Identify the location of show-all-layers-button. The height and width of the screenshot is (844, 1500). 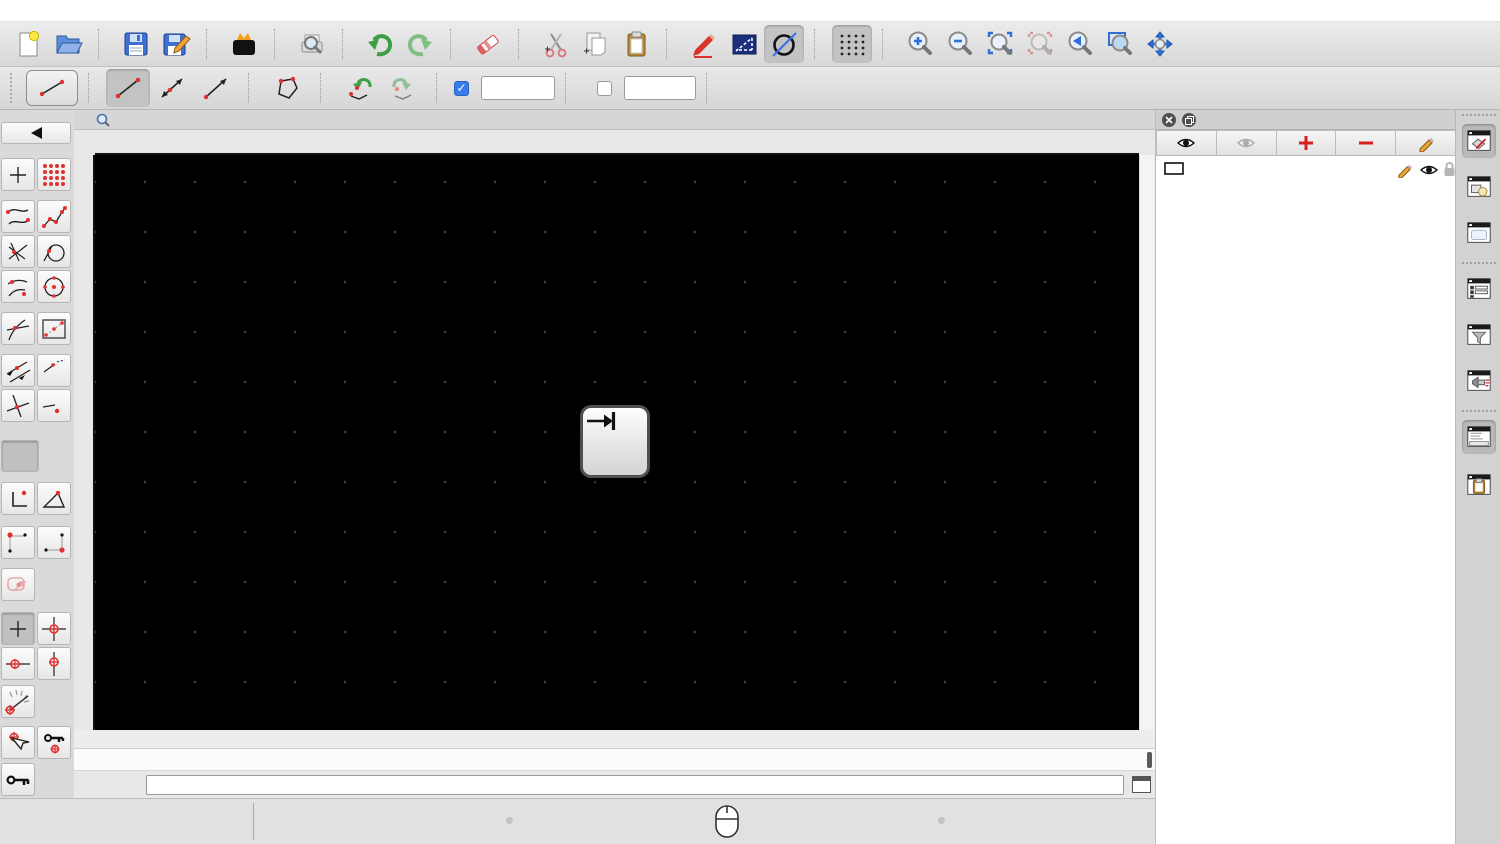
(1186, 143).